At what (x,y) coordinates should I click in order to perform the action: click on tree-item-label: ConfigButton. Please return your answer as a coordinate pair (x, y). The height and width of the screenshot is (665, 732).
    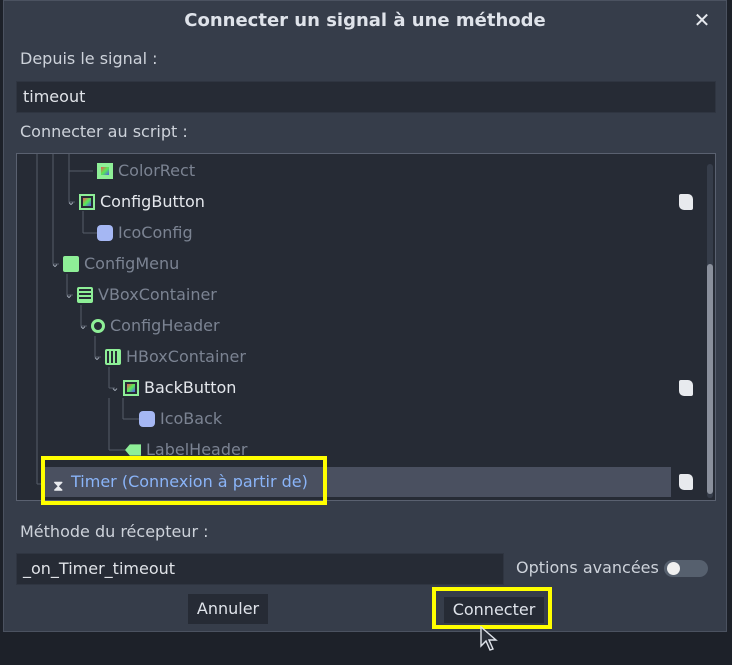
    Looking at the image, I should click on (152, 201).